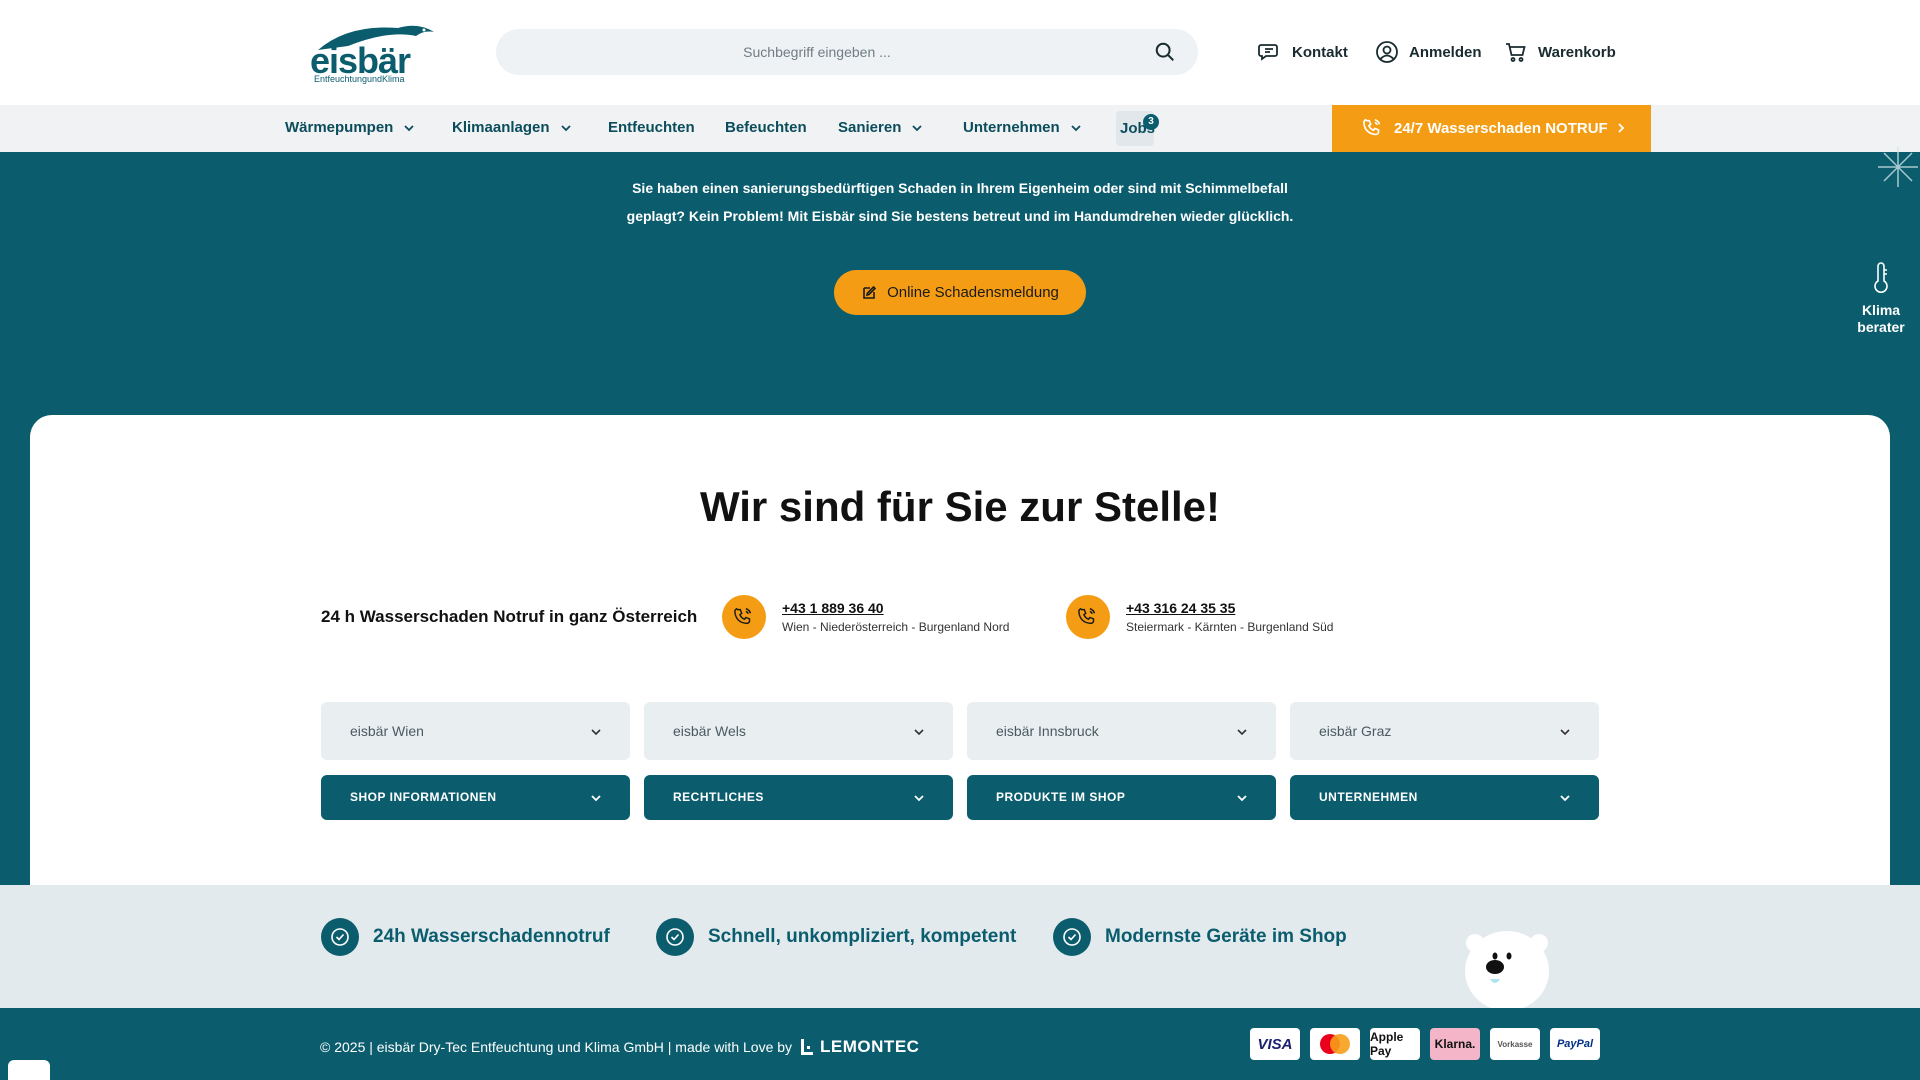 The image size is (1920, 1080). What do you see at coordinates (973, 292) in the screenshot?
I see `online-damage-report-label: Online Schadensmeldung` at bounding box center [973, 292].